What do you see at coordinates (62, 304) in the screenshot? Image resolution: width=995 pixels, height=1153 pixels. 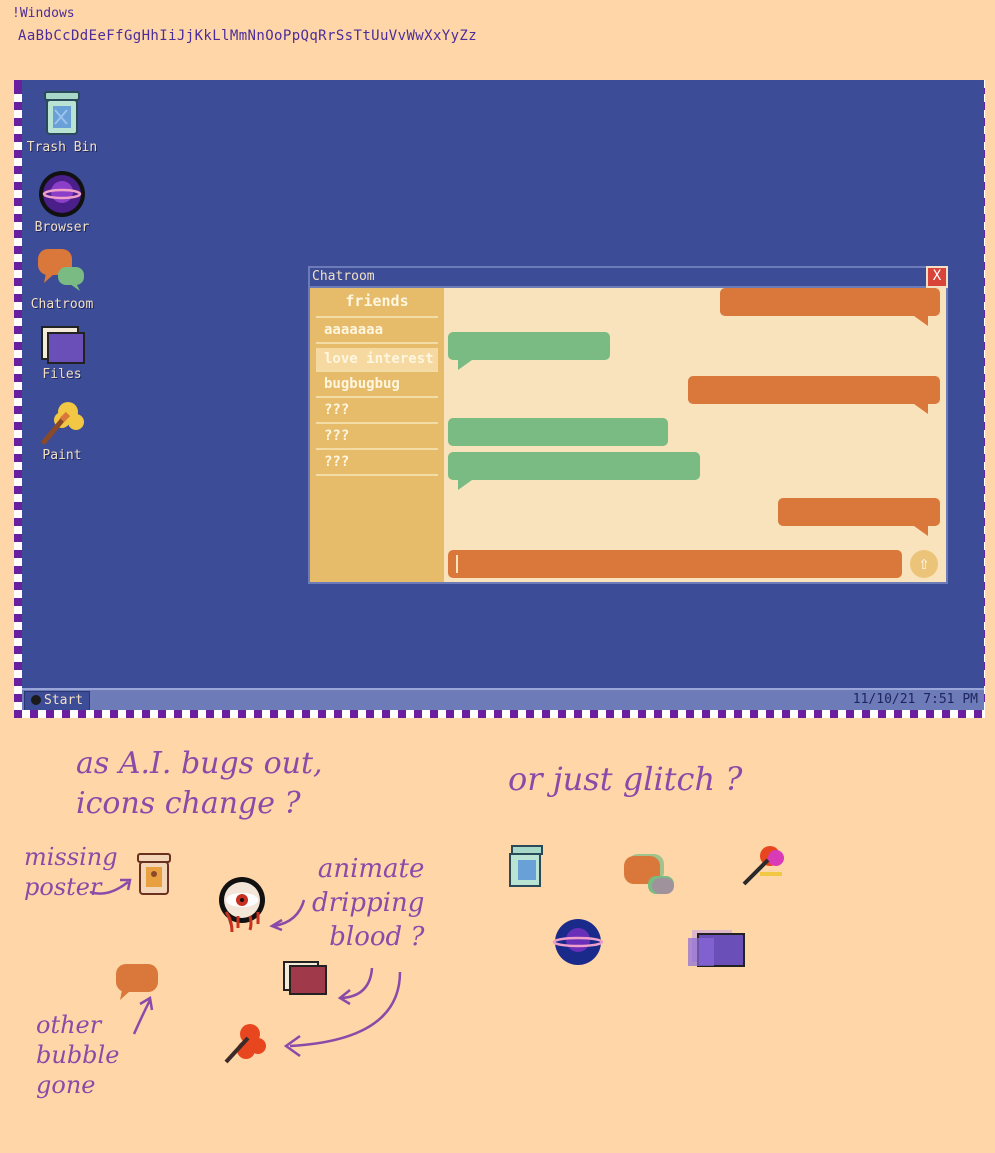 I see `desktop-icon-label: Chatroom` at bounding box center [62, 304].